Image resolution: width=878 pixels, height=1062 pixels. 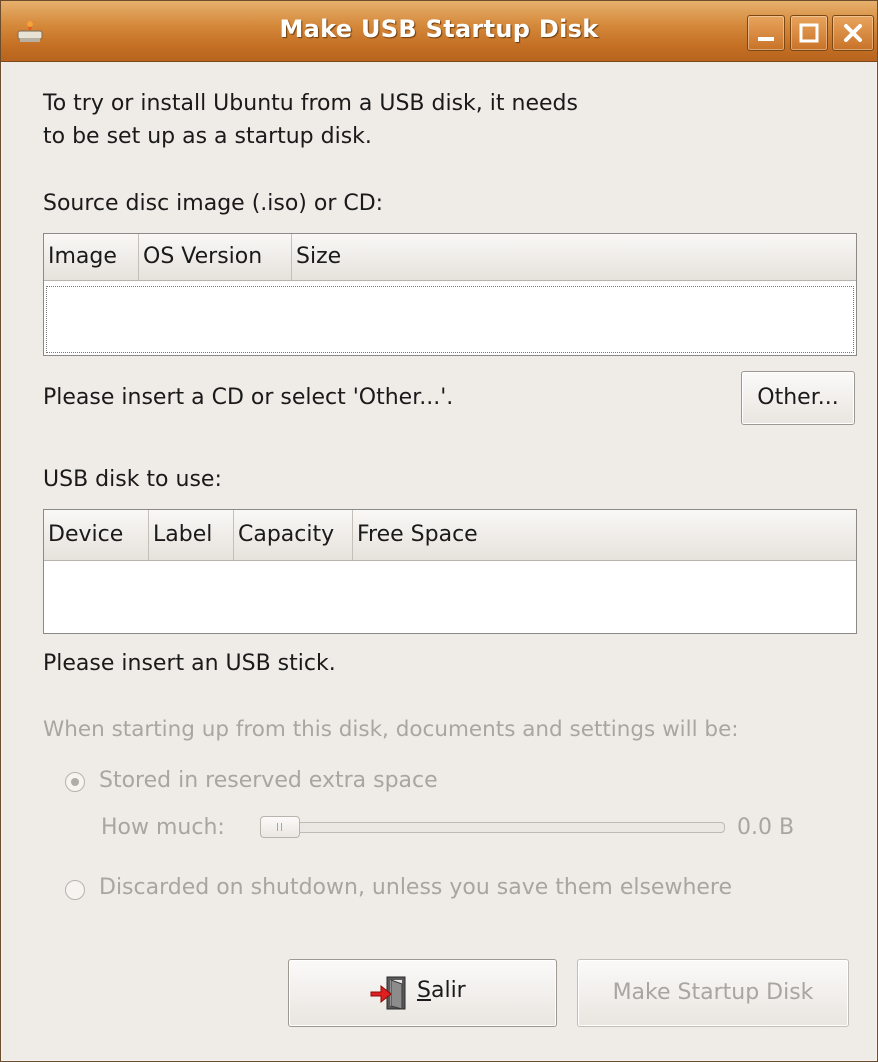 What do you see at coordinates (132, 479) in the screenshot?
I see `usb-label: USB disk to use:` at bounding box center [132, 479].